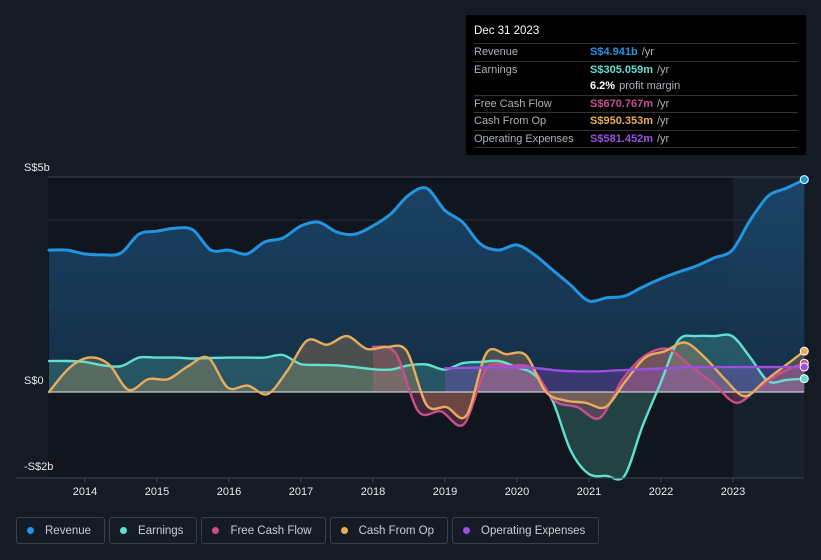 The image size is (821, 560). I want to click on tooltip-row-free-cash-flow: Free Cash Flow S$670.767m /yr, so click(636, 104).